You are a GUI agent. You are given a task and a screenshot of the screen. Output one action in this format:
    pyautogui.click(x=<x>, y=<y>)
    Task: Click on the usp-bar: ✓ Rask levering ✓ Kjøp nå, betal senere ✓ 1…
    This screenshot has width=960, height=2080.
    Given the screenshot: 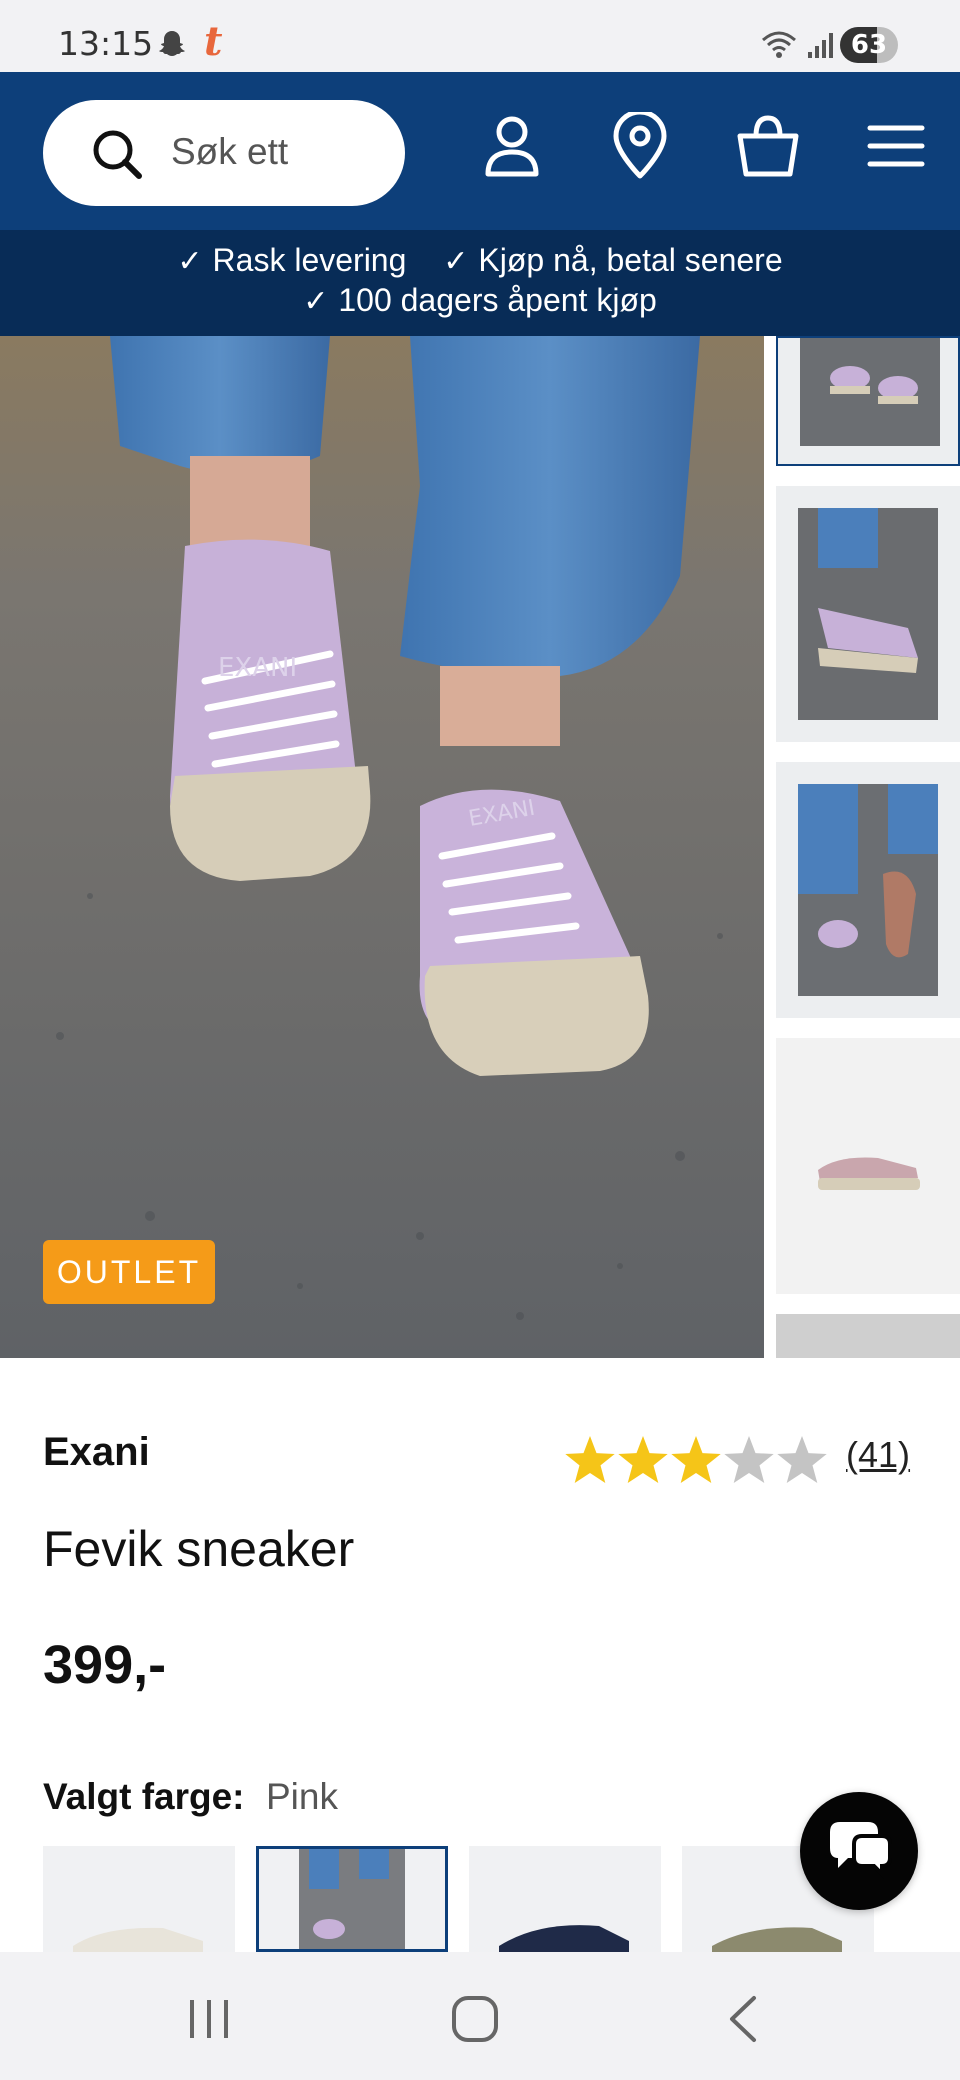 What is the action you would take?
    pyautogui.click(x=480, y=283)
    